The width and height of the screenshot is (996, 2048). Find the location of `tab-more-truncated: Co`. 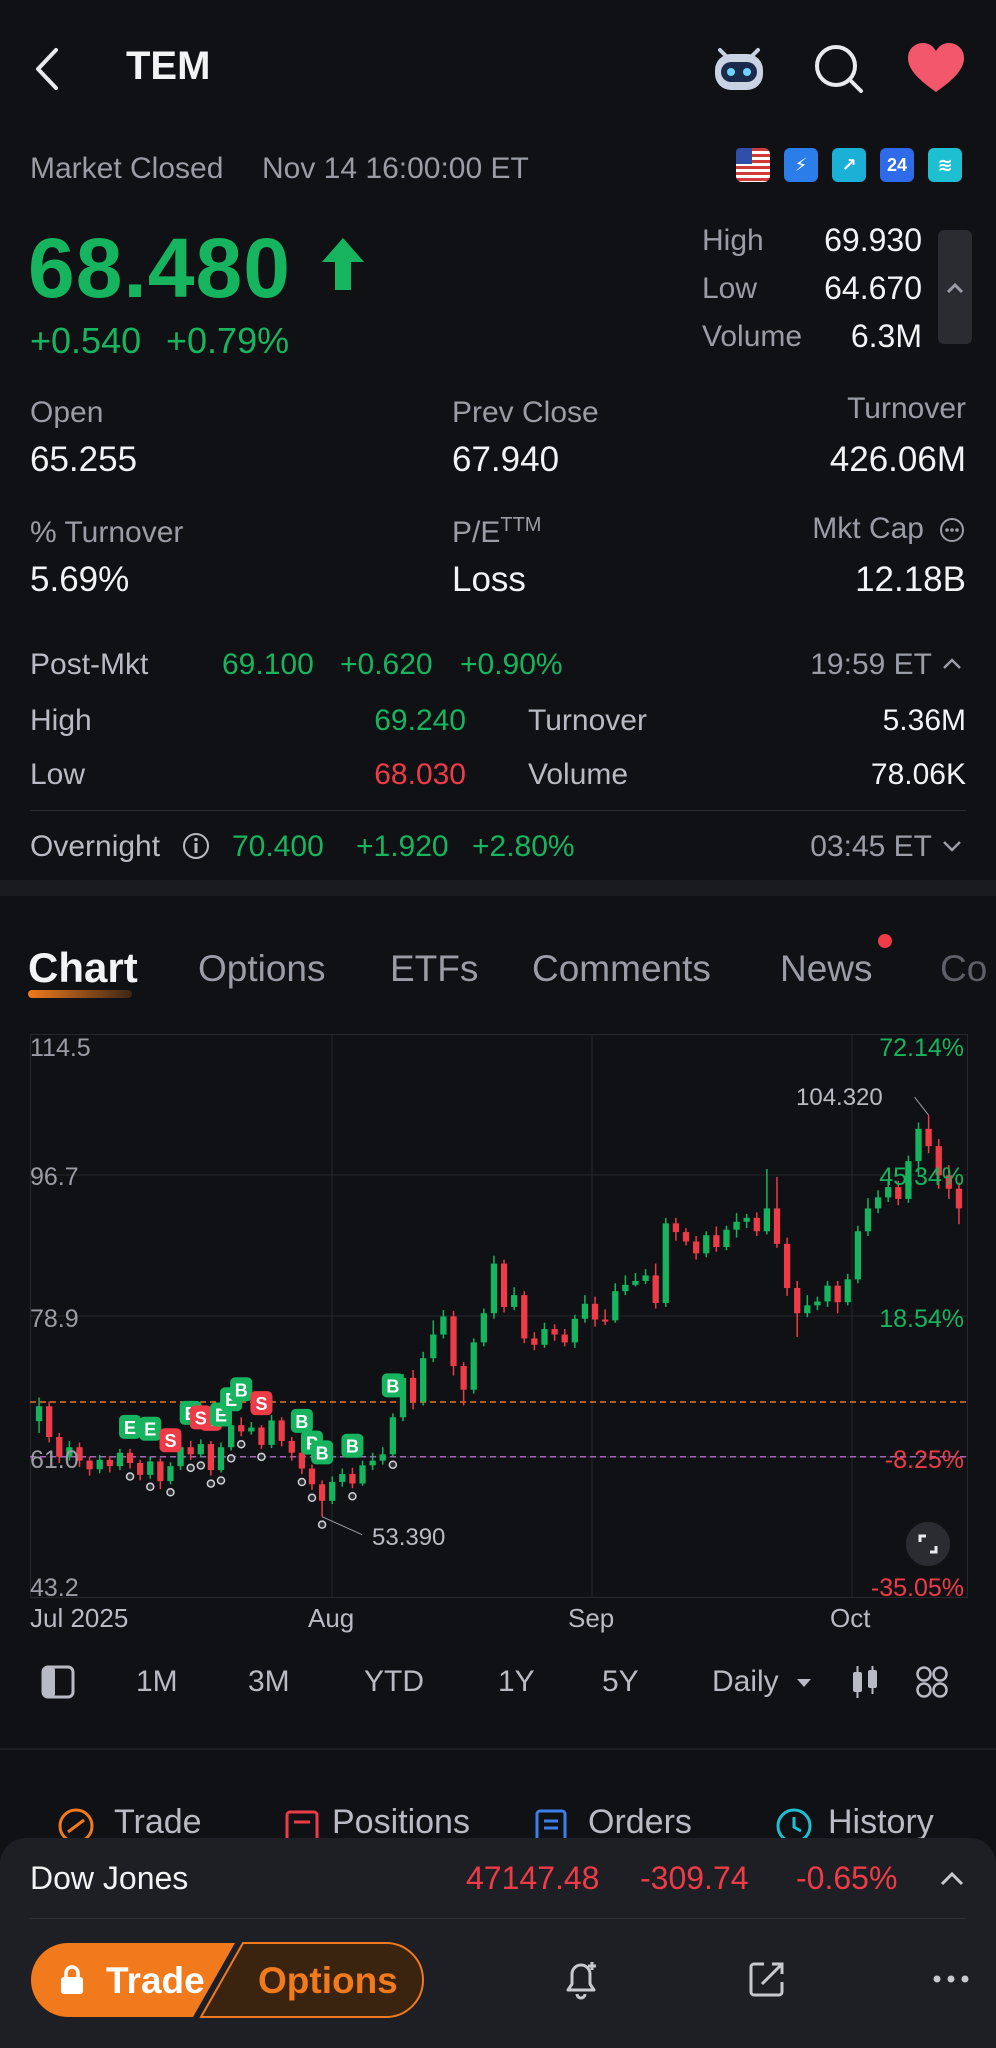

tab-more-truncated: Co is located at coordinates (963, 969).